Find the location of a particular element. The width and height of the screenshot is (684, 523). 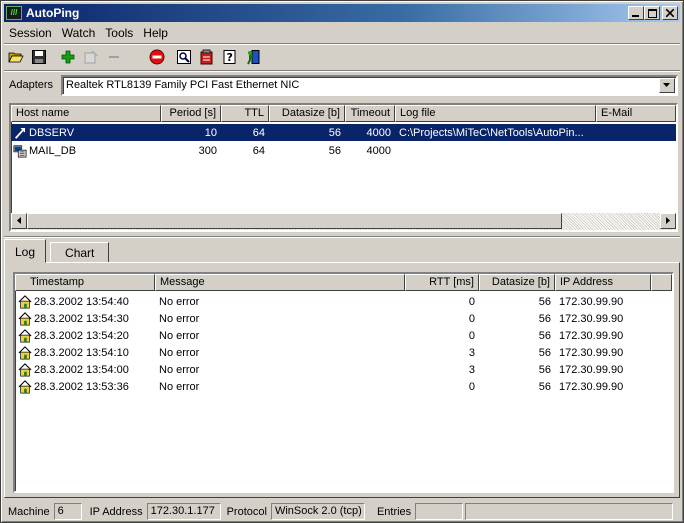

stop-button is located at coordinates (156, 57).